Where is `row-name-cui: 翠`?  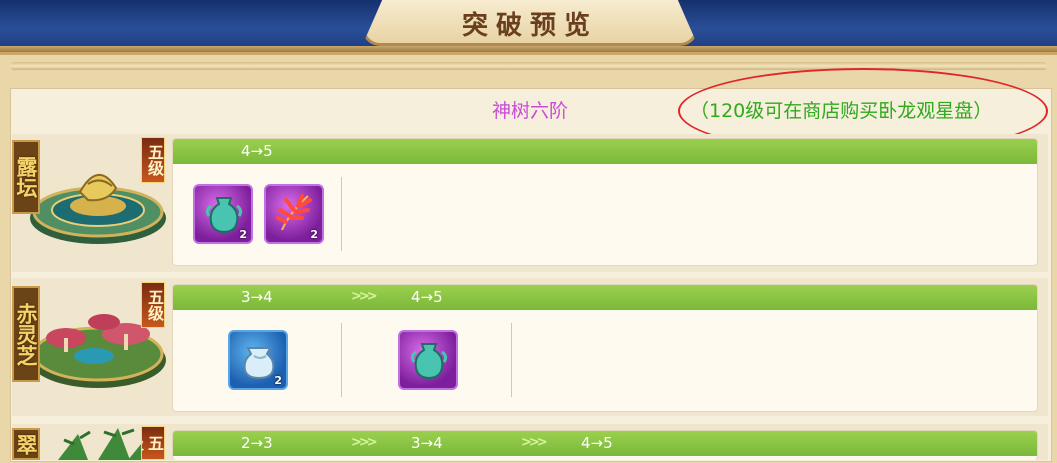 row-name-cui: 翠 is located at coordinates (26, 444).